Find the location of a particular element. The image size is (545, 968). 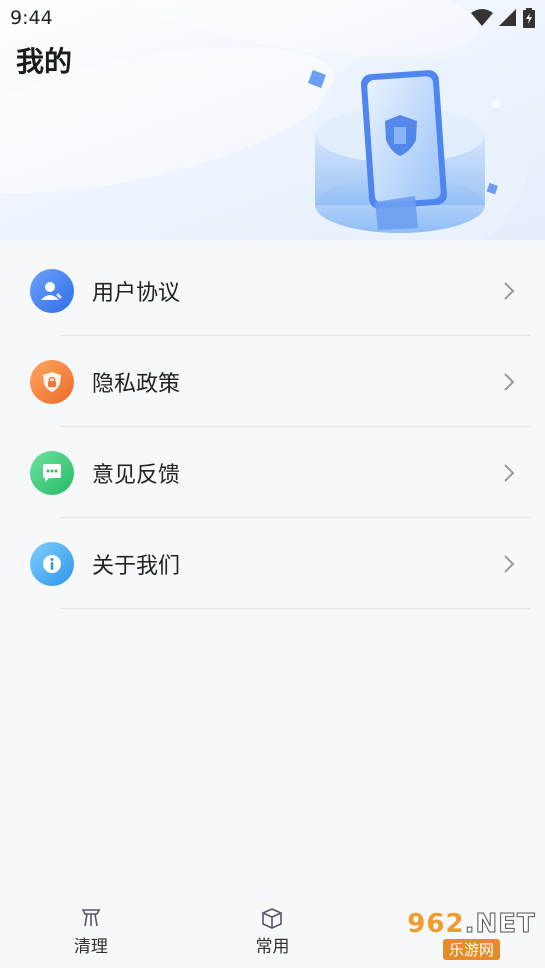

menu-item-about-us: 关于我们 is located at coordinates (272, 563).